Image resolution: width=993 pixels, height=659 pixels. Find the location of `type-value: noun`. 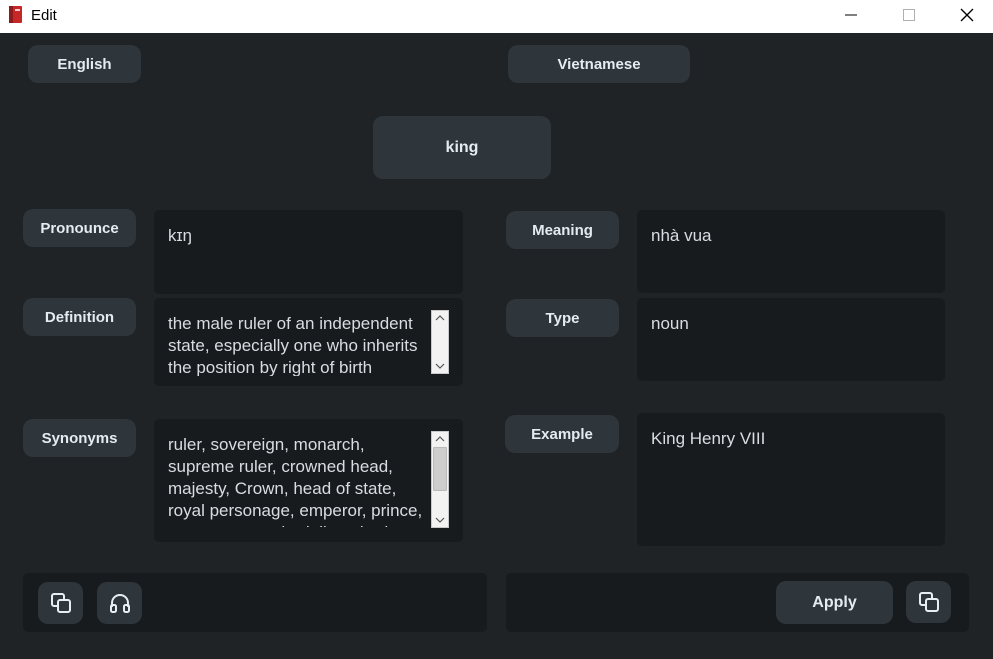

type-value: noun is located at coordinates (670, 323).